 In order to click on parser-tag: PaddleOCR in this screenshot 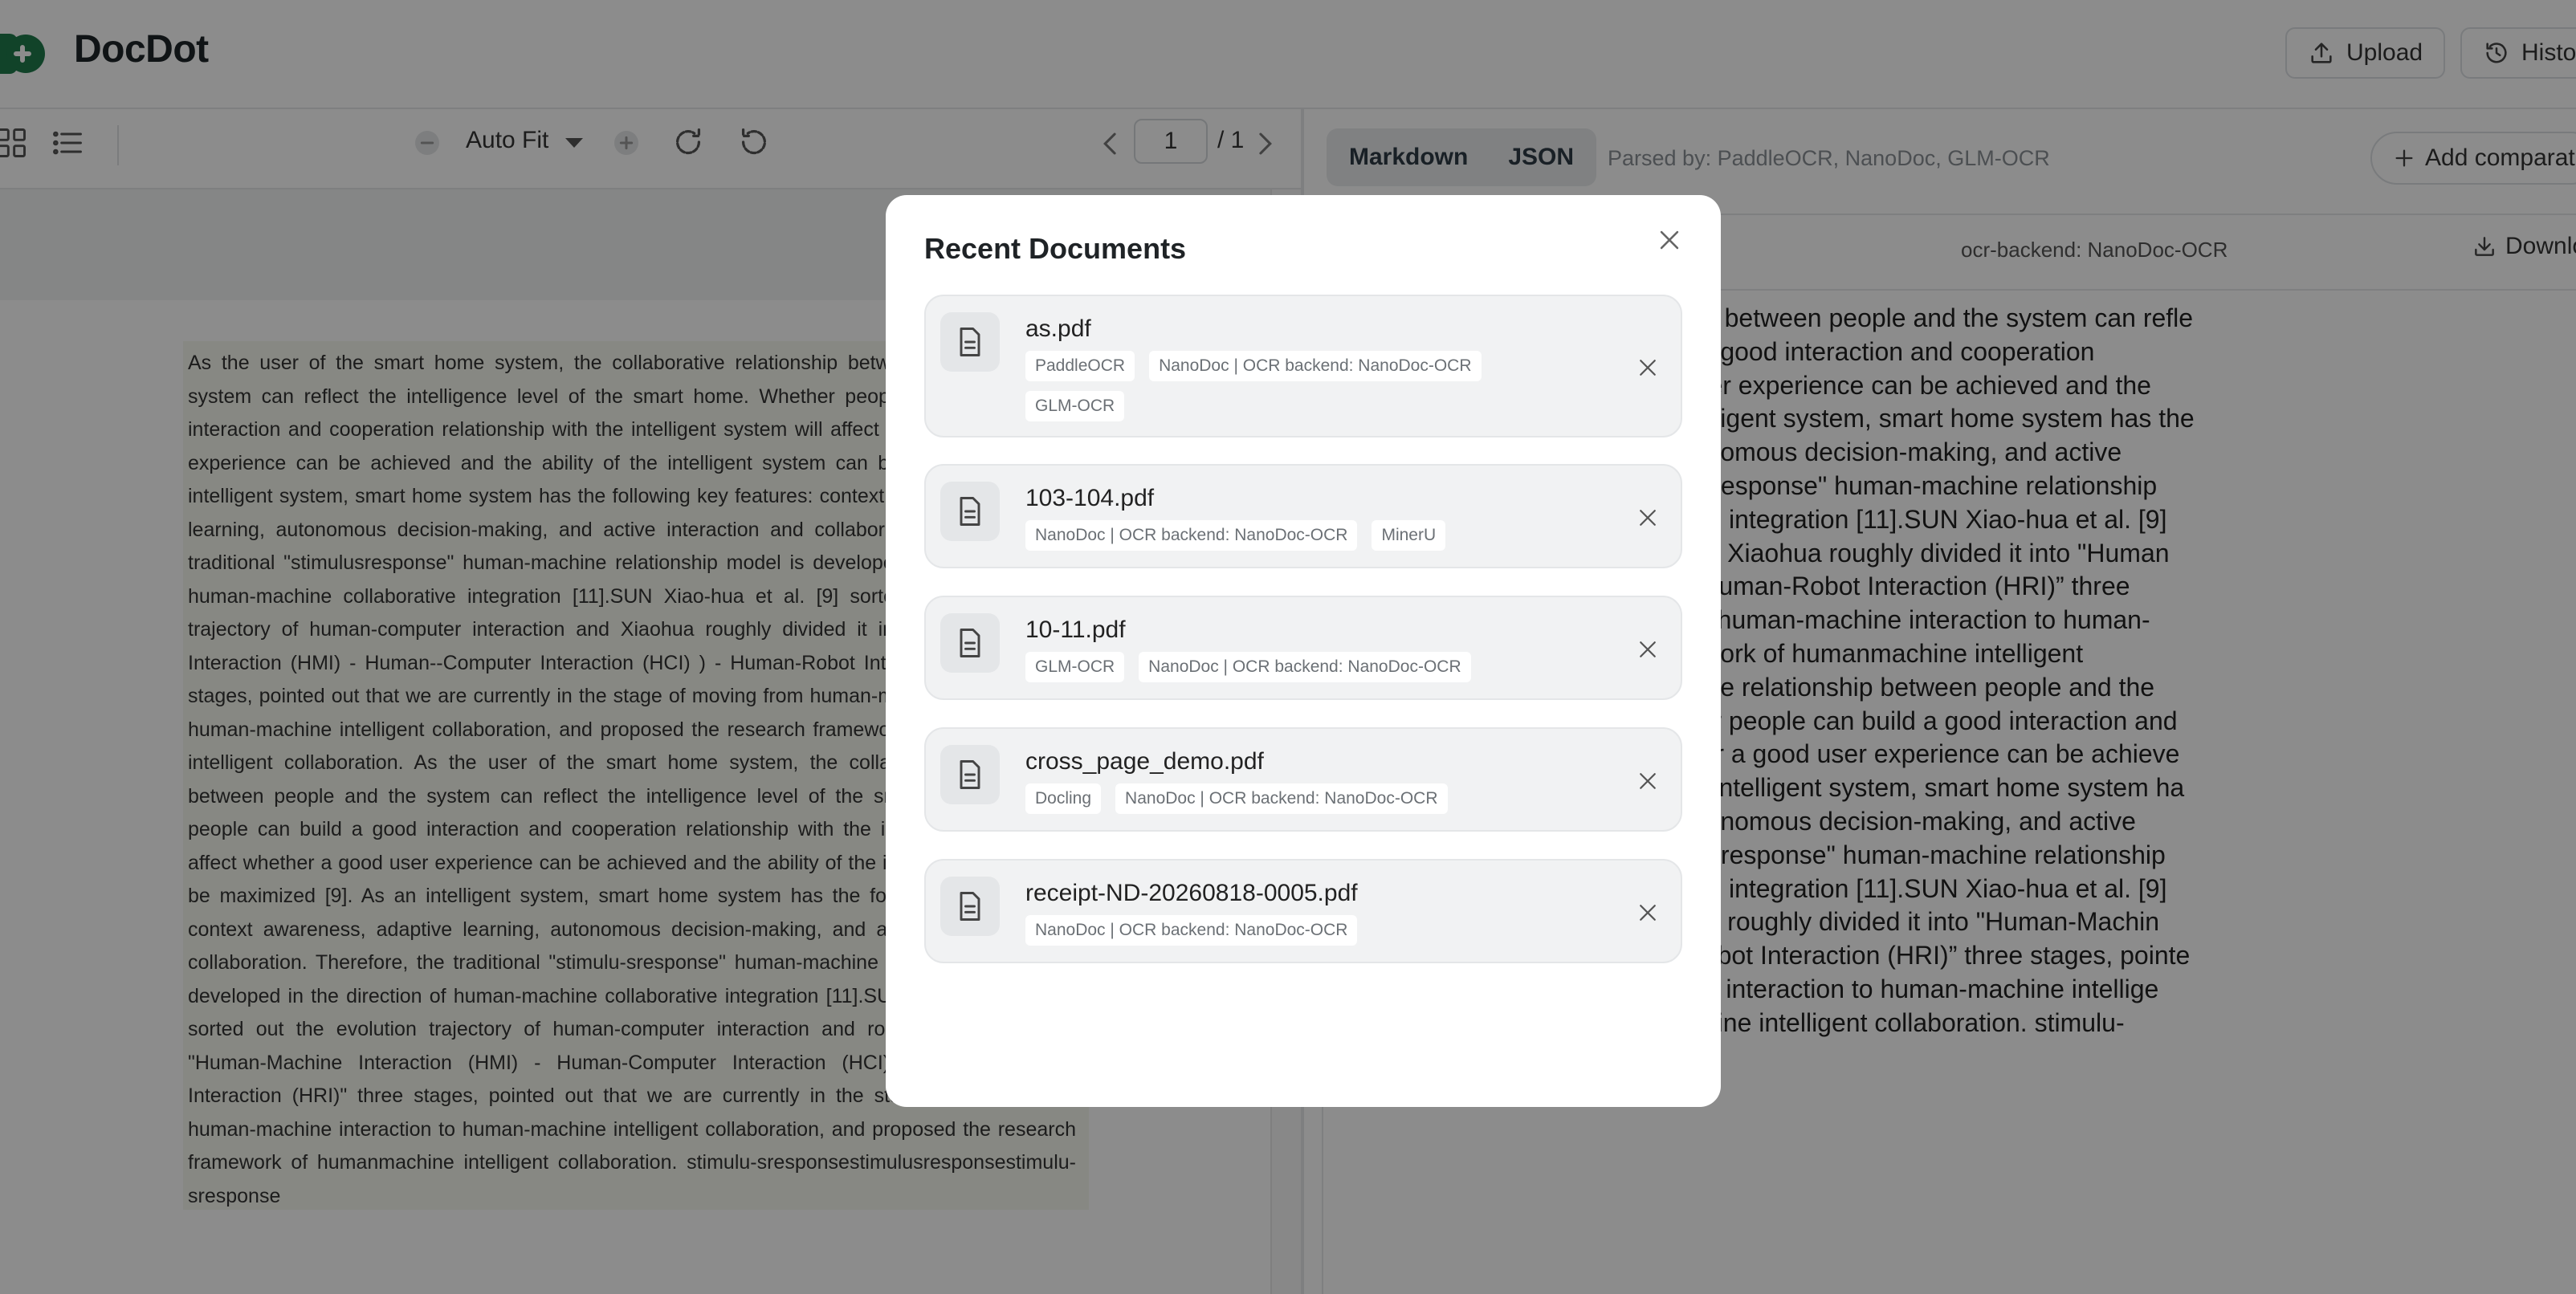, I will do `click(1080, 366)`.